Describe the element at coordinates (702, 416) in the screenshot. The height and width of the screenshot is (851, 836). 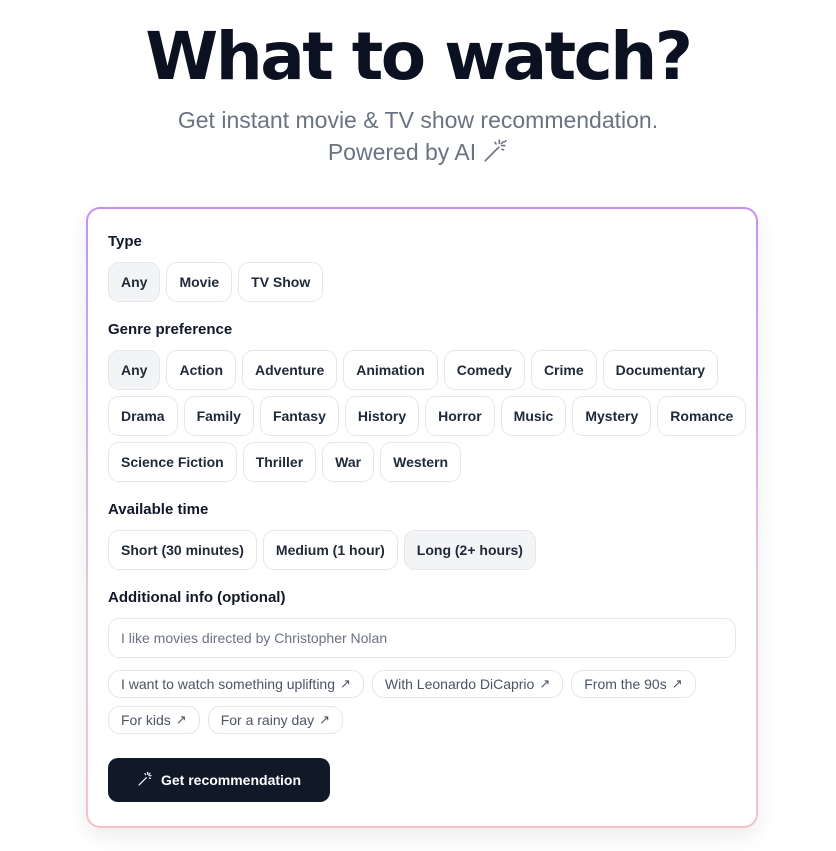
I see `genre-option-romance: Romance` at that location.